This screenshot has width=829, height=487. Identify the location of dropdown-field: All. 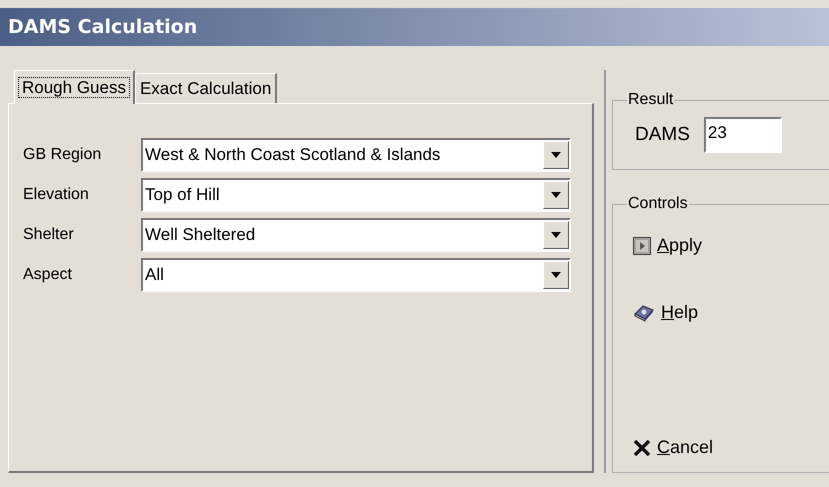
(356, 275).